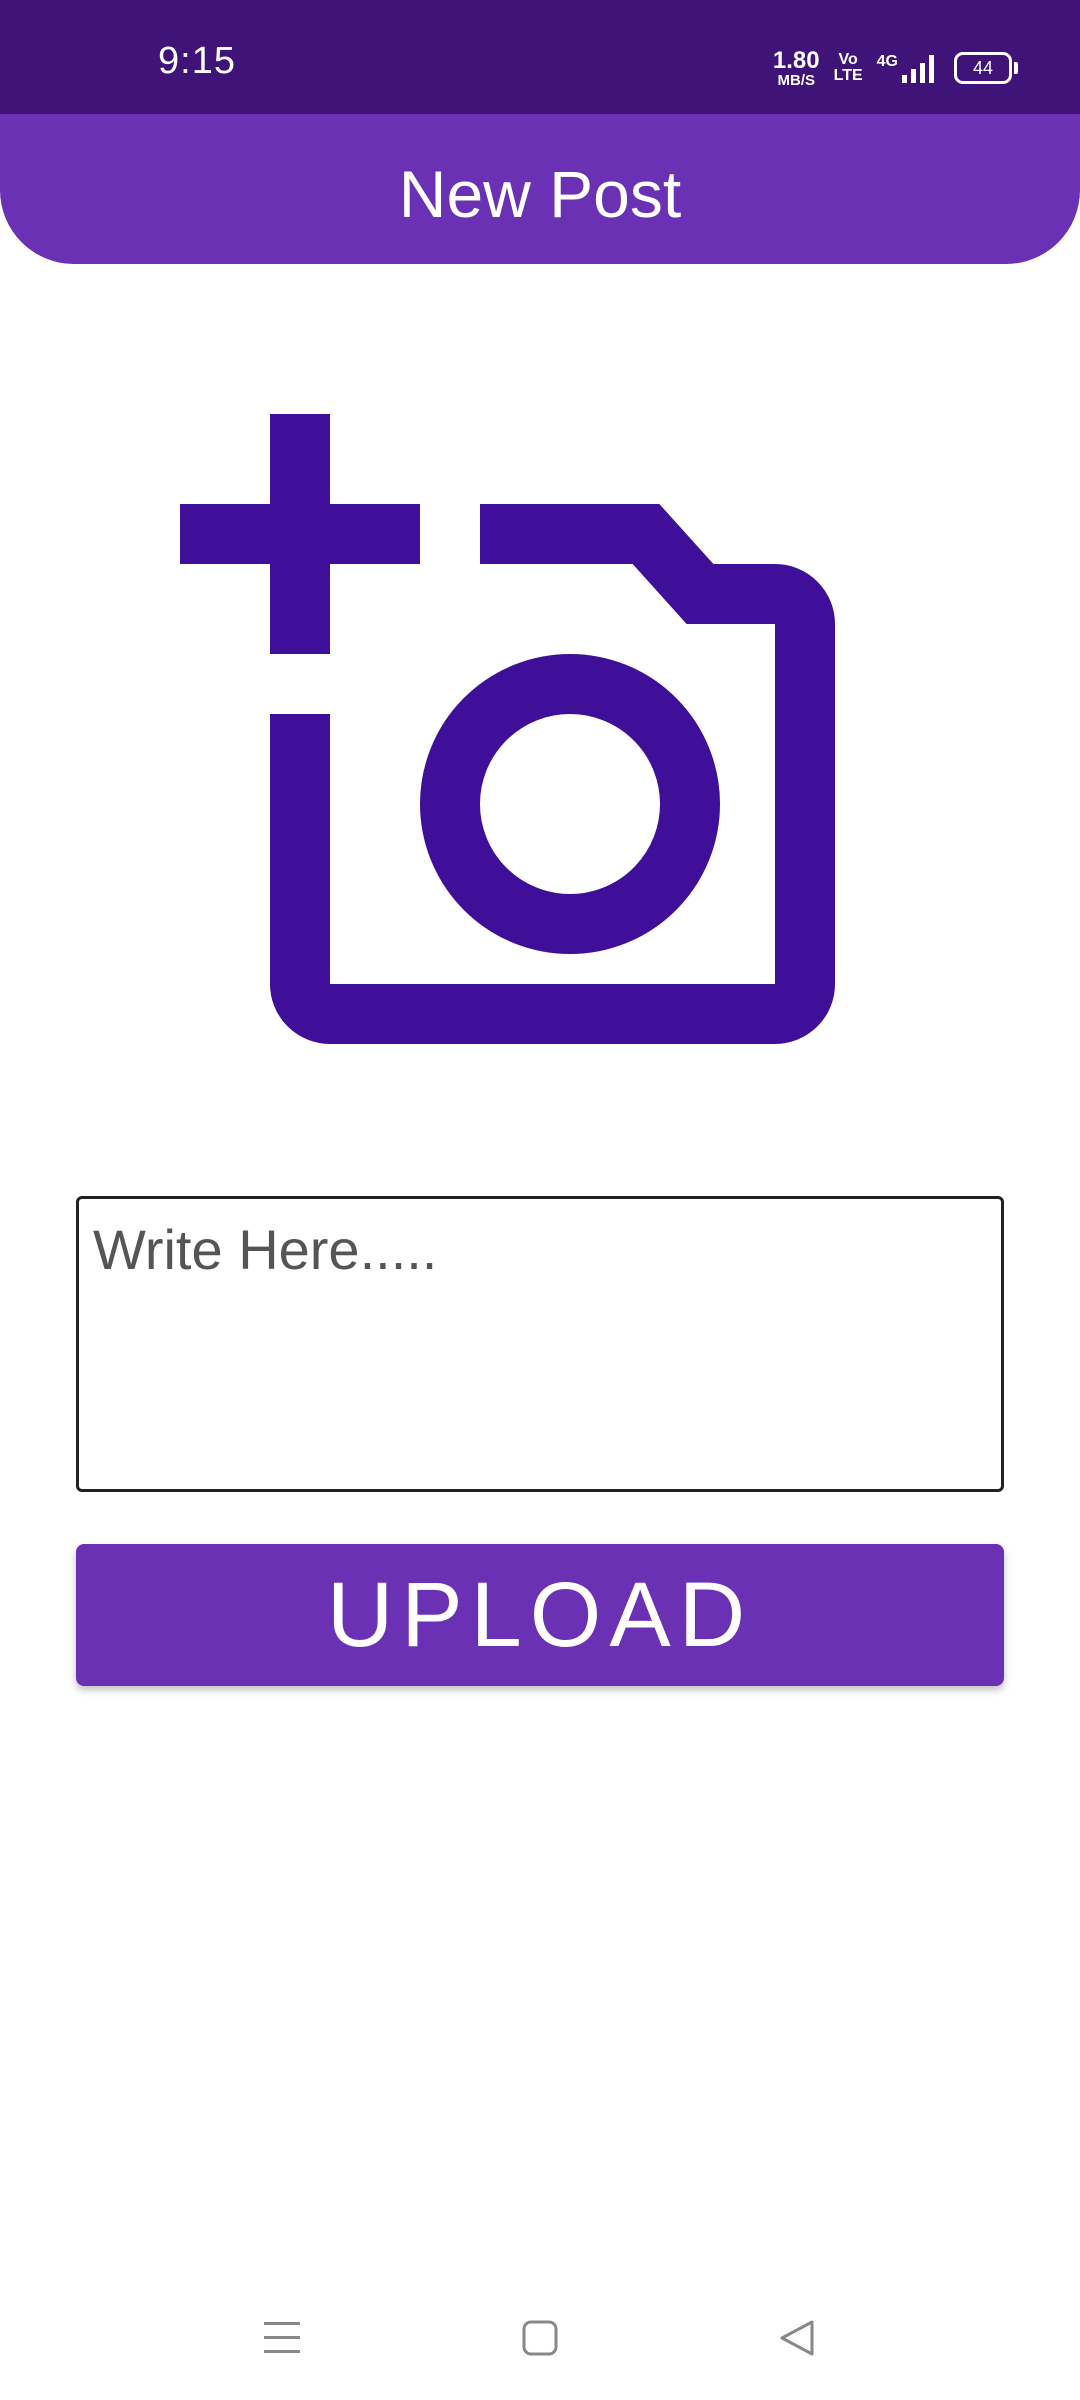 This screenshot has height=2400, width=1080. Describe the element at coordinates (796, 80) in the screenshot. I see `network-speed-unit: MB/S` at that location.